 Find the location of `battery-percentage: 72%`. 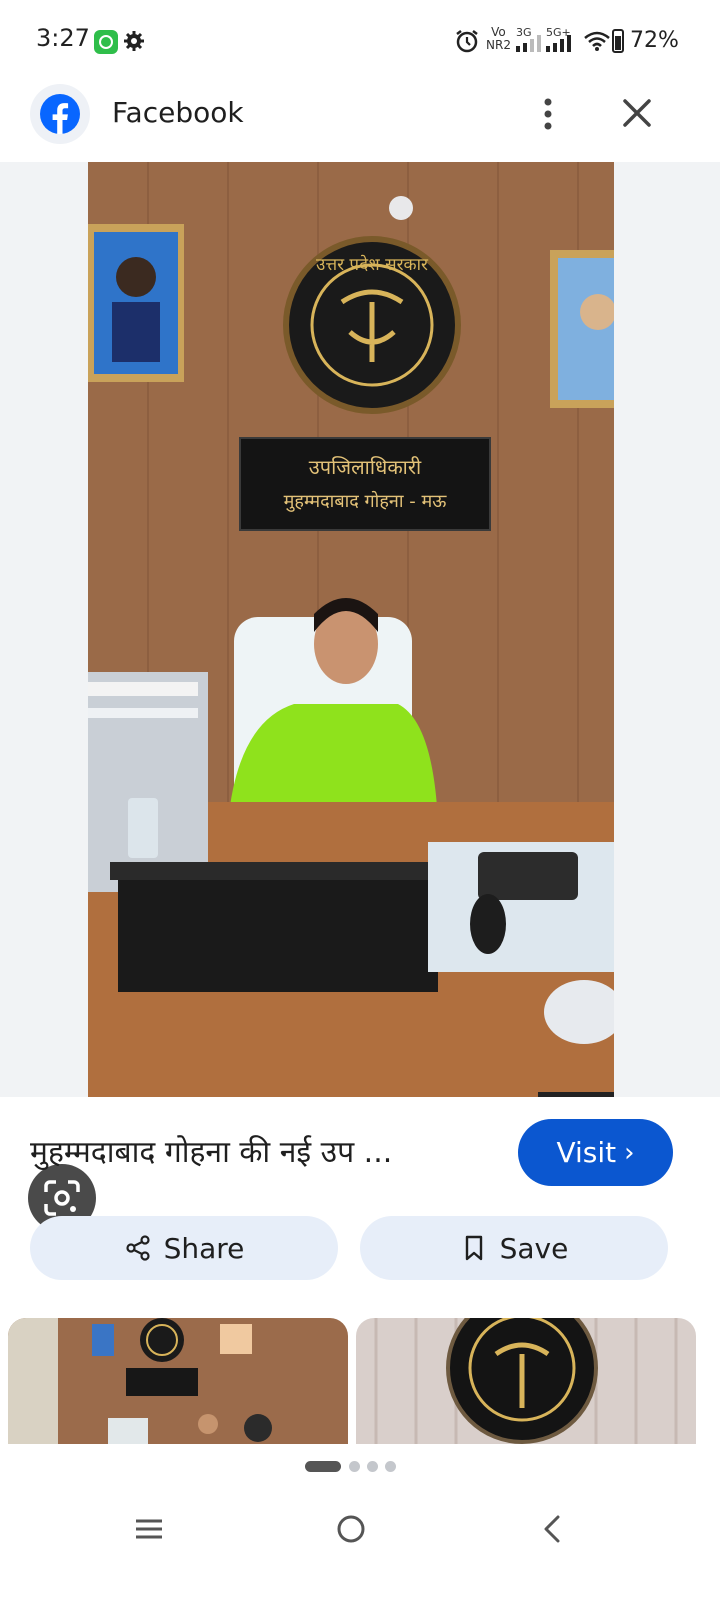

battery-percentage: 72% is located at coordinates (654, 40).